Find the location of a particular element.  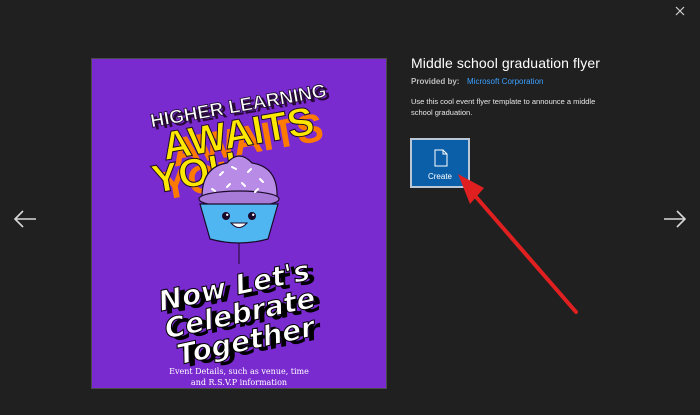

close-icon is located at coordinates (680, 11).